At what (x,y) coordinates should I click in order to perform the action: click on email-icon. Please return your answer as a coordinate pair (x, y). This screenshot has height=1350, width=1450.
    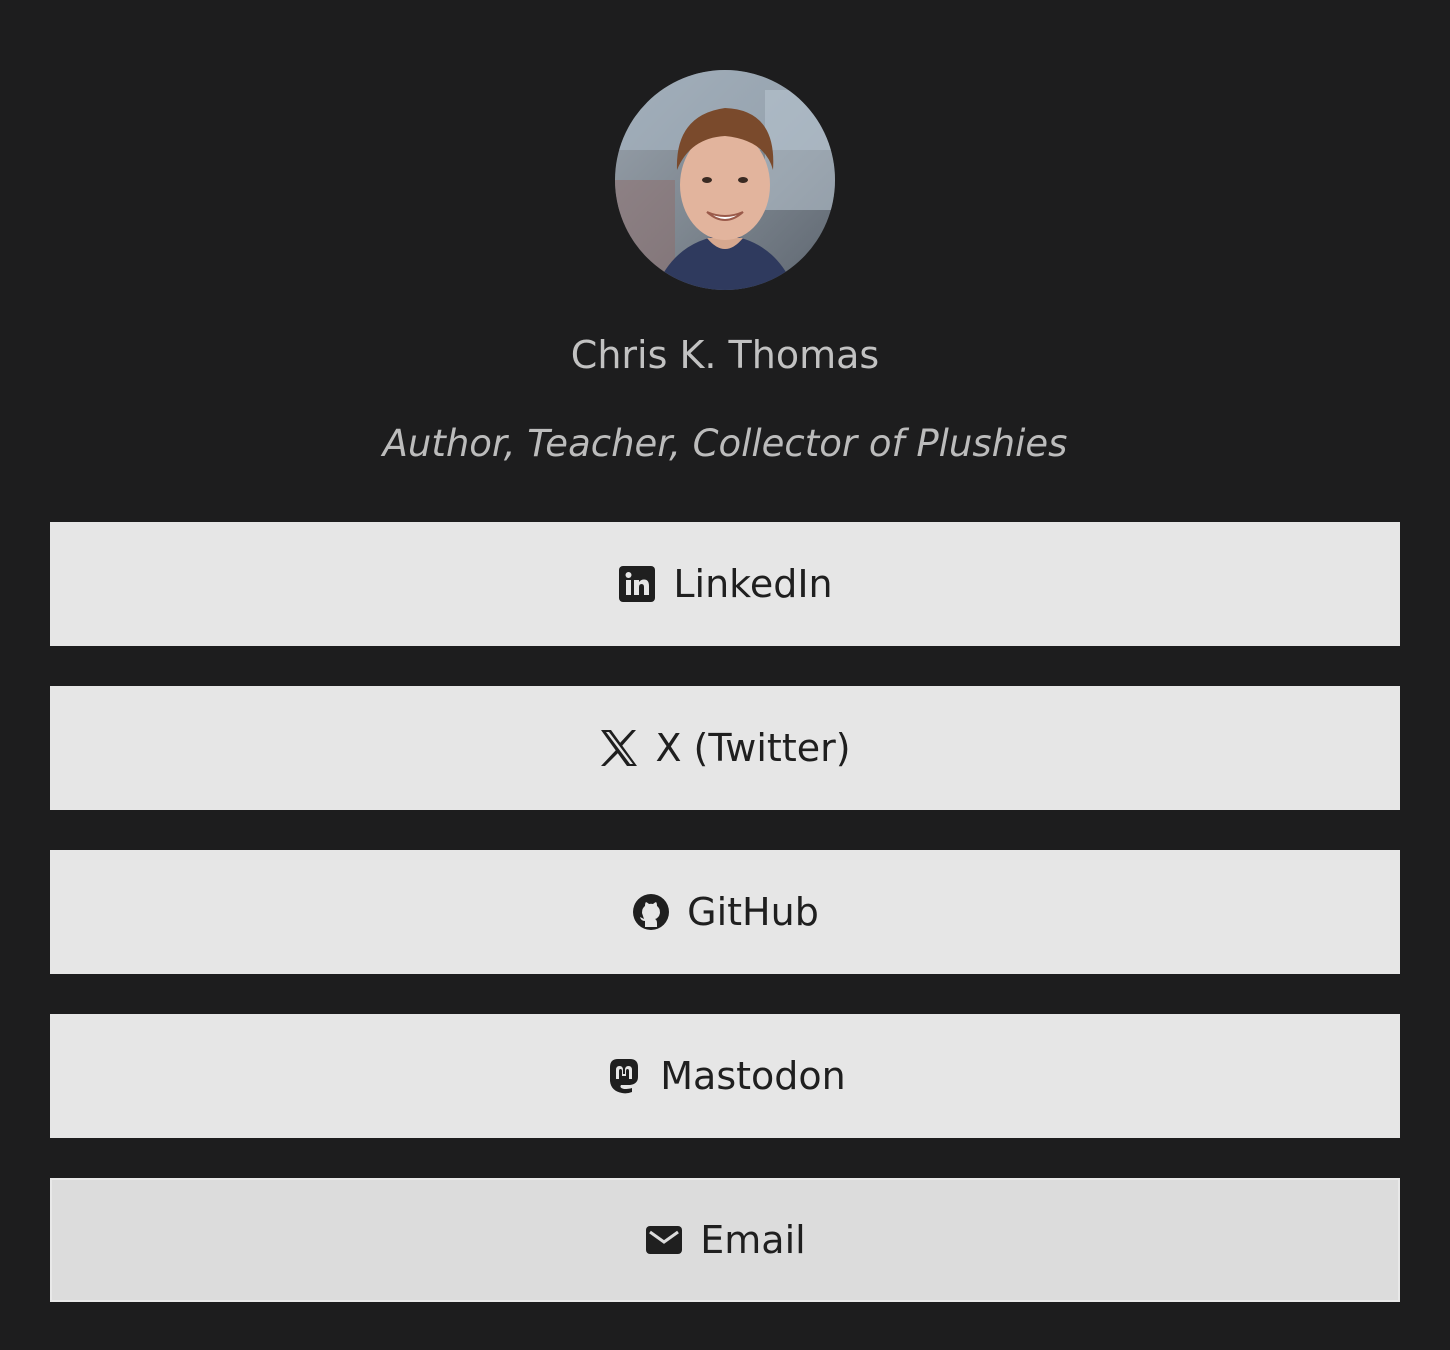
    Looking at the image, I should click on (664, 1240).